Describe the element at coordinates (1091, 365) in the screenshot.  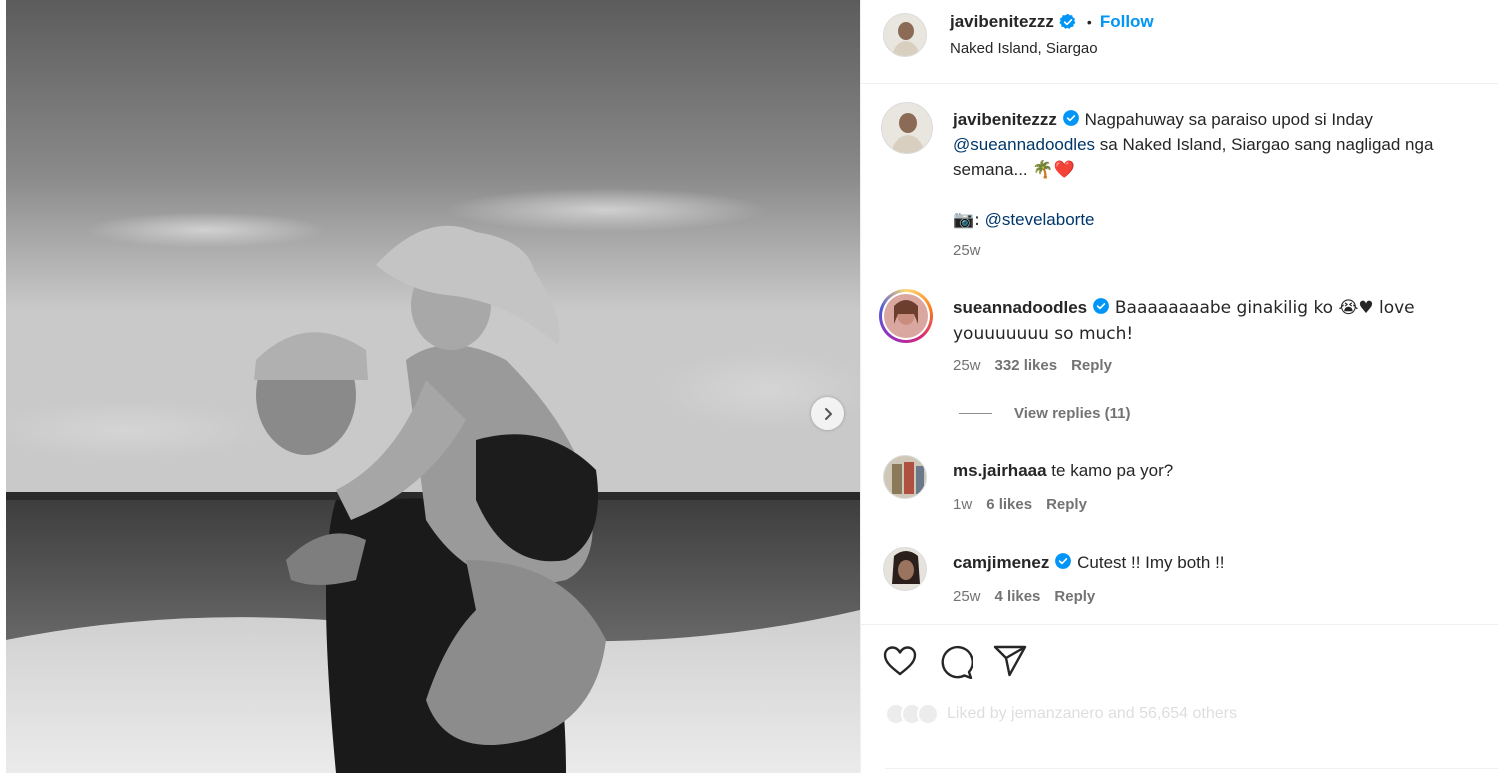
I see `comment-1-reply-button: Reply` at that location.